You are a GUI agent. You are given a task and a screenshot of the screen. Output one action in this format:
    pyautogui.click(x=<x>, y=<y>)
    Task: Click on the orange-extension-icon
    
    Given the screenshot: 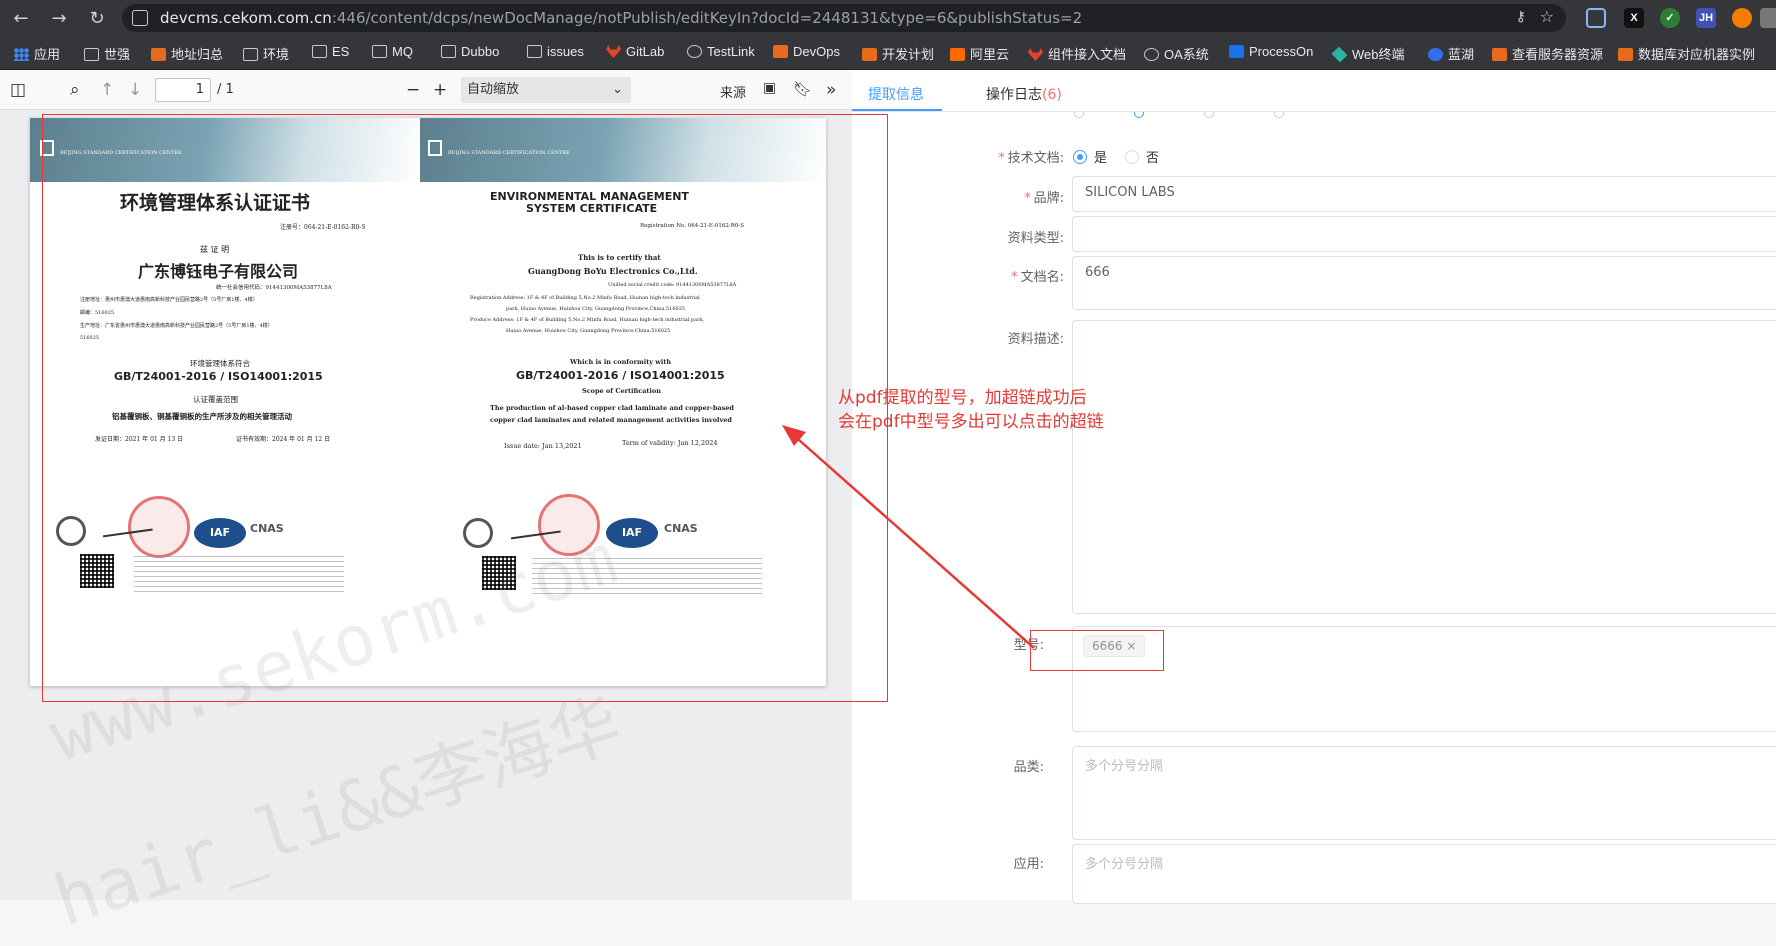 What is the action you would take?
    pyautogui.click(x=1742, y=18)
    